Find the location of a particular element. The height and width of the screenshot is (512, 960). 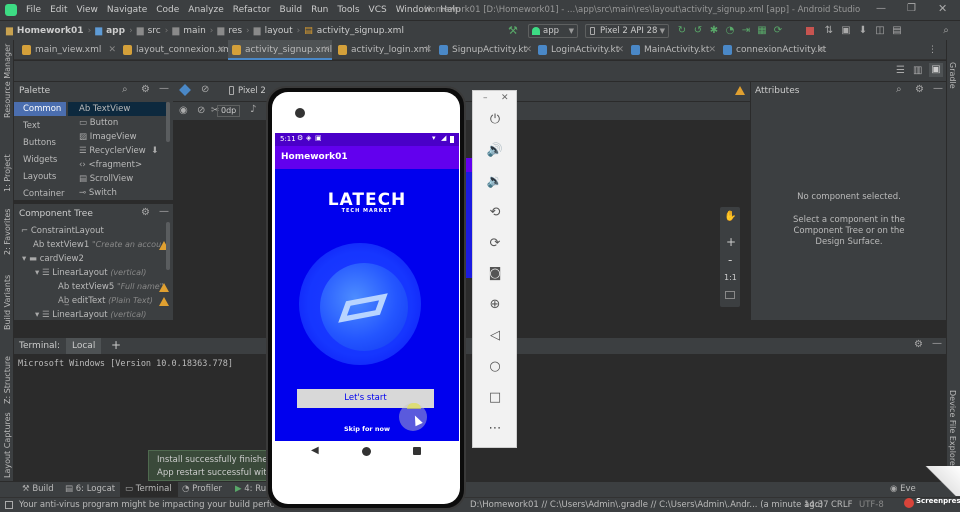

volume-up-icon: 🔊 is located at coordinates (495, 151).